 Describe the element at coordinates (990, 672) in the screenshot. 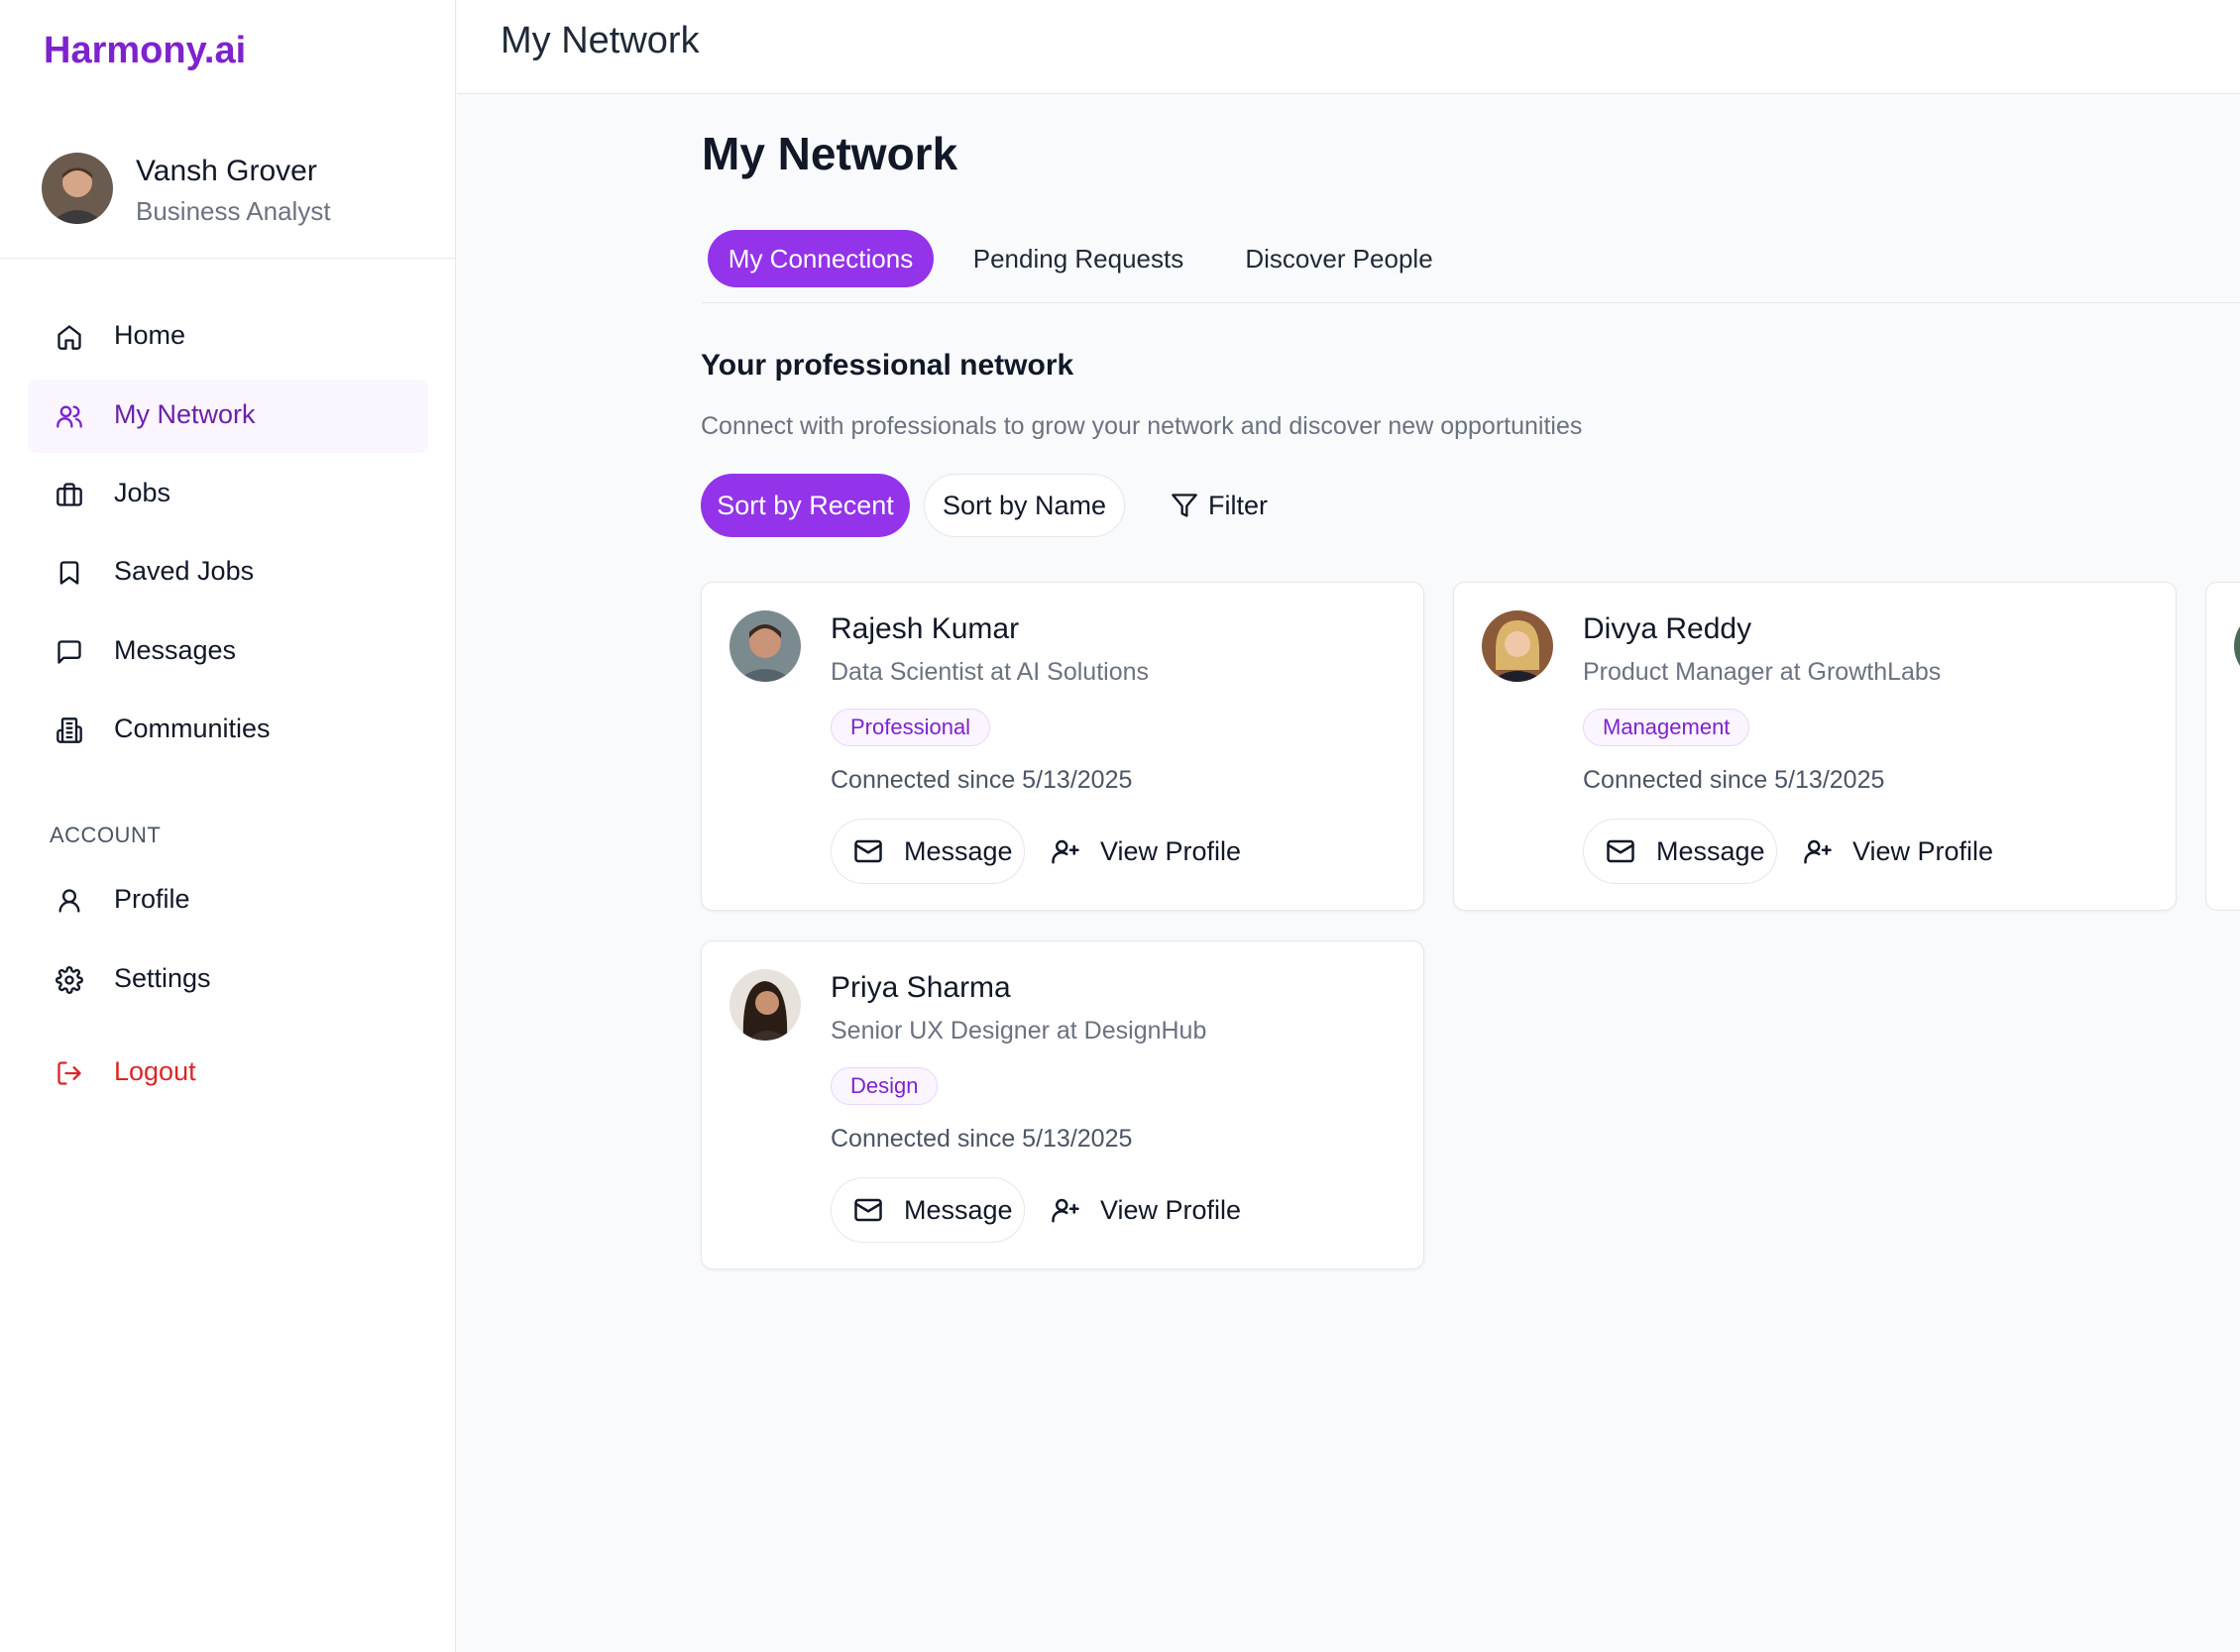

I see `connection-title: Data Scientist at AI Solutions` at that location.